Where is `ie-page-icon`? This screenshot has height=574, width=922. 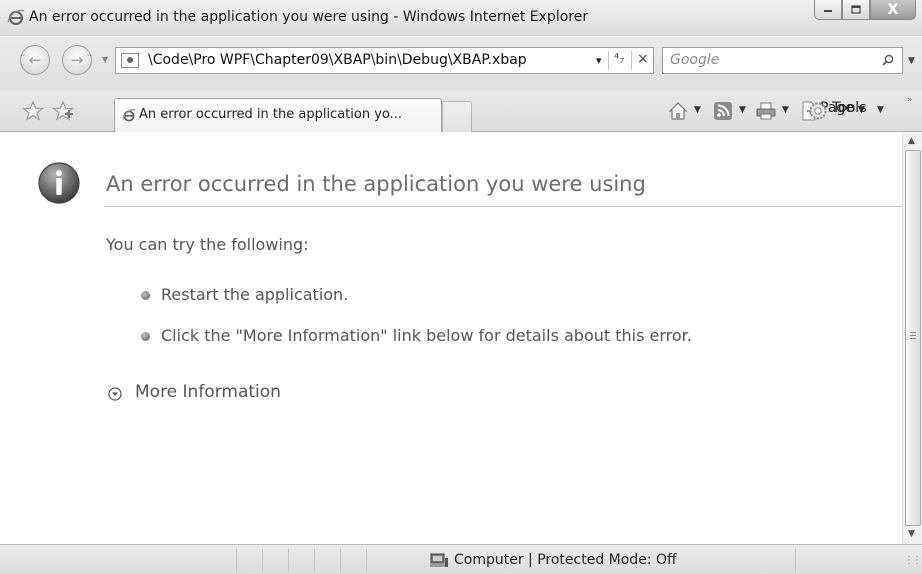 ie-page-icon is located at coordinates (129, 115).